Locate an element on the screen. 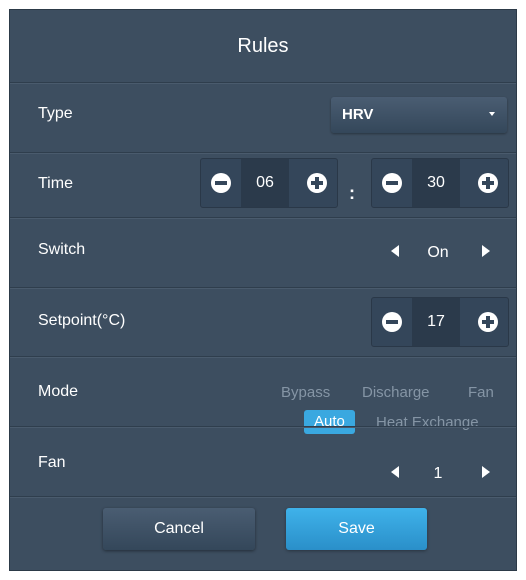  fan-previous-button is located at coordinates (395, 472).